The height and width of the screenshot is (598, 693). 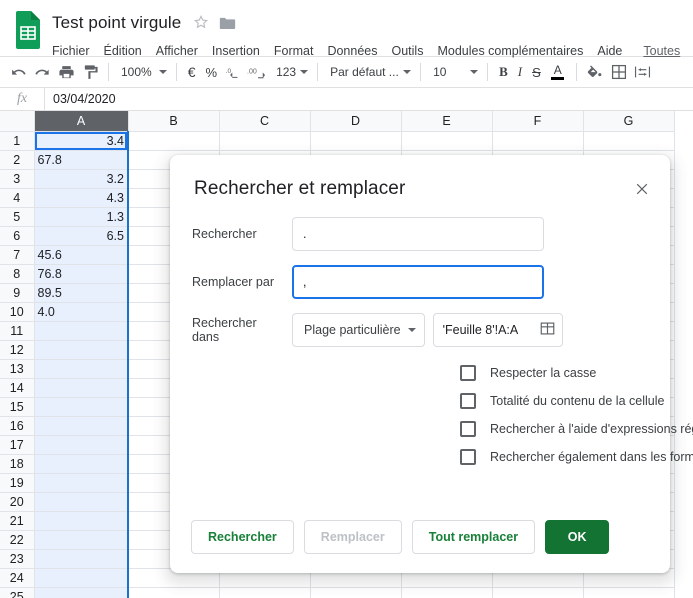 What do you see at coordinates (17, 293) in the screenshot?
I see `row-header: 9` at bounding box center [17, 293].